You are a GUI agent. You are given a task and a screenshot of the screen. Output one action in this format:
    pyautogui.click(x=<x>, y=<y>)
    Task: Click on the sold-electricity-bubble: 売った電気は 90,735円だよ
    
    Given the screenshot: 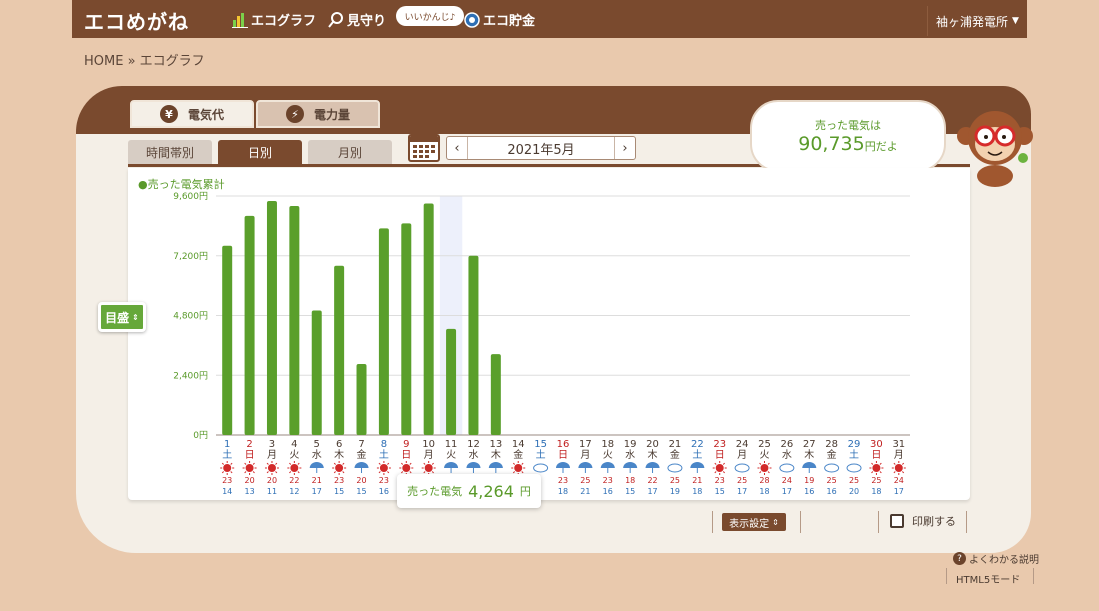 What is the action you would take?
    pyautogui.click(x=848, y=136)
    